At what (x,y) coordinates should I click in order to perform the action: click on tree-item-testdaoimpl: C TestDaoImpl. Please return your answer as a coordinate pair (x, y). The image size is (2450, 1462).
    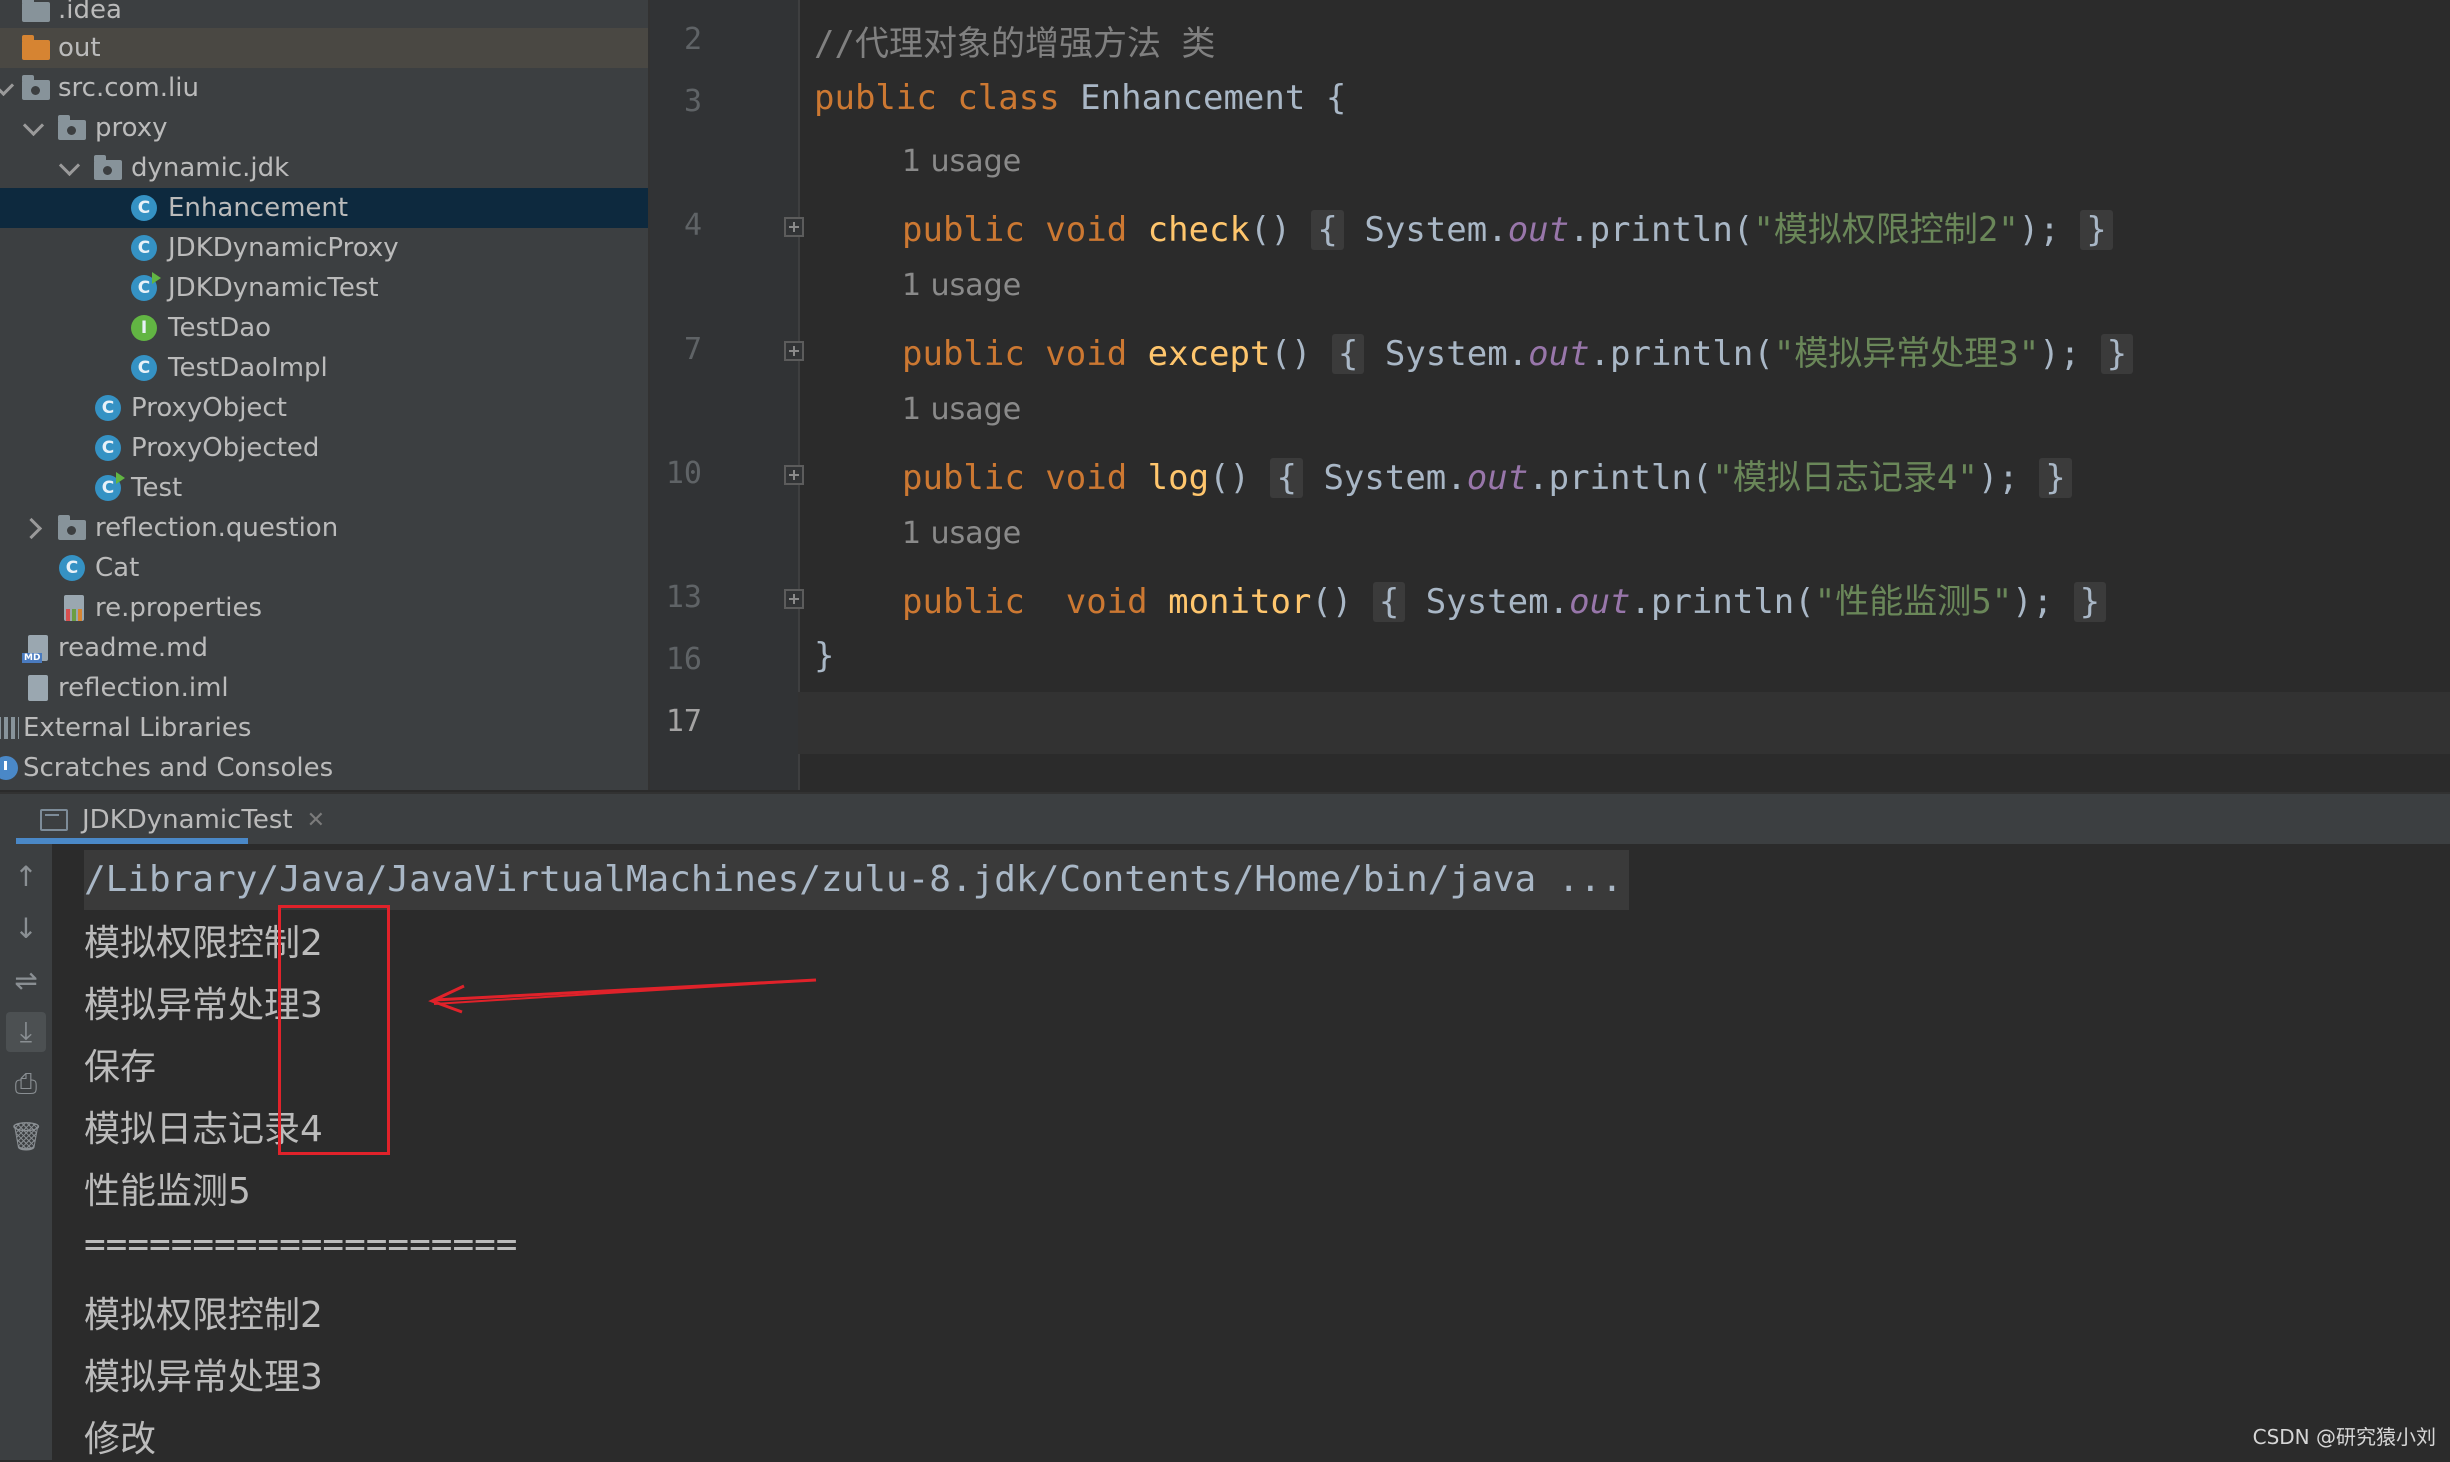
    Looking at the image, I should click on (324, 368).